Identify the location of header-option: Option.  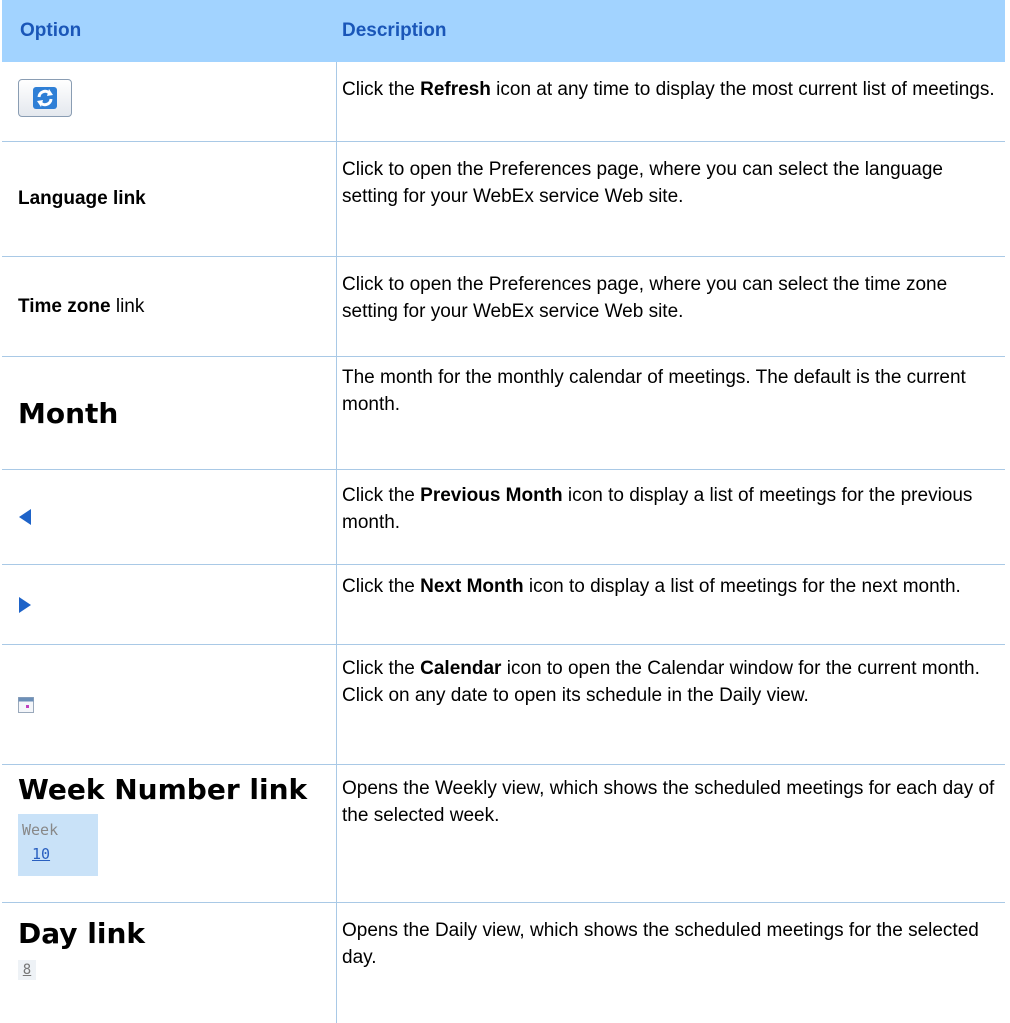
(51, 30).